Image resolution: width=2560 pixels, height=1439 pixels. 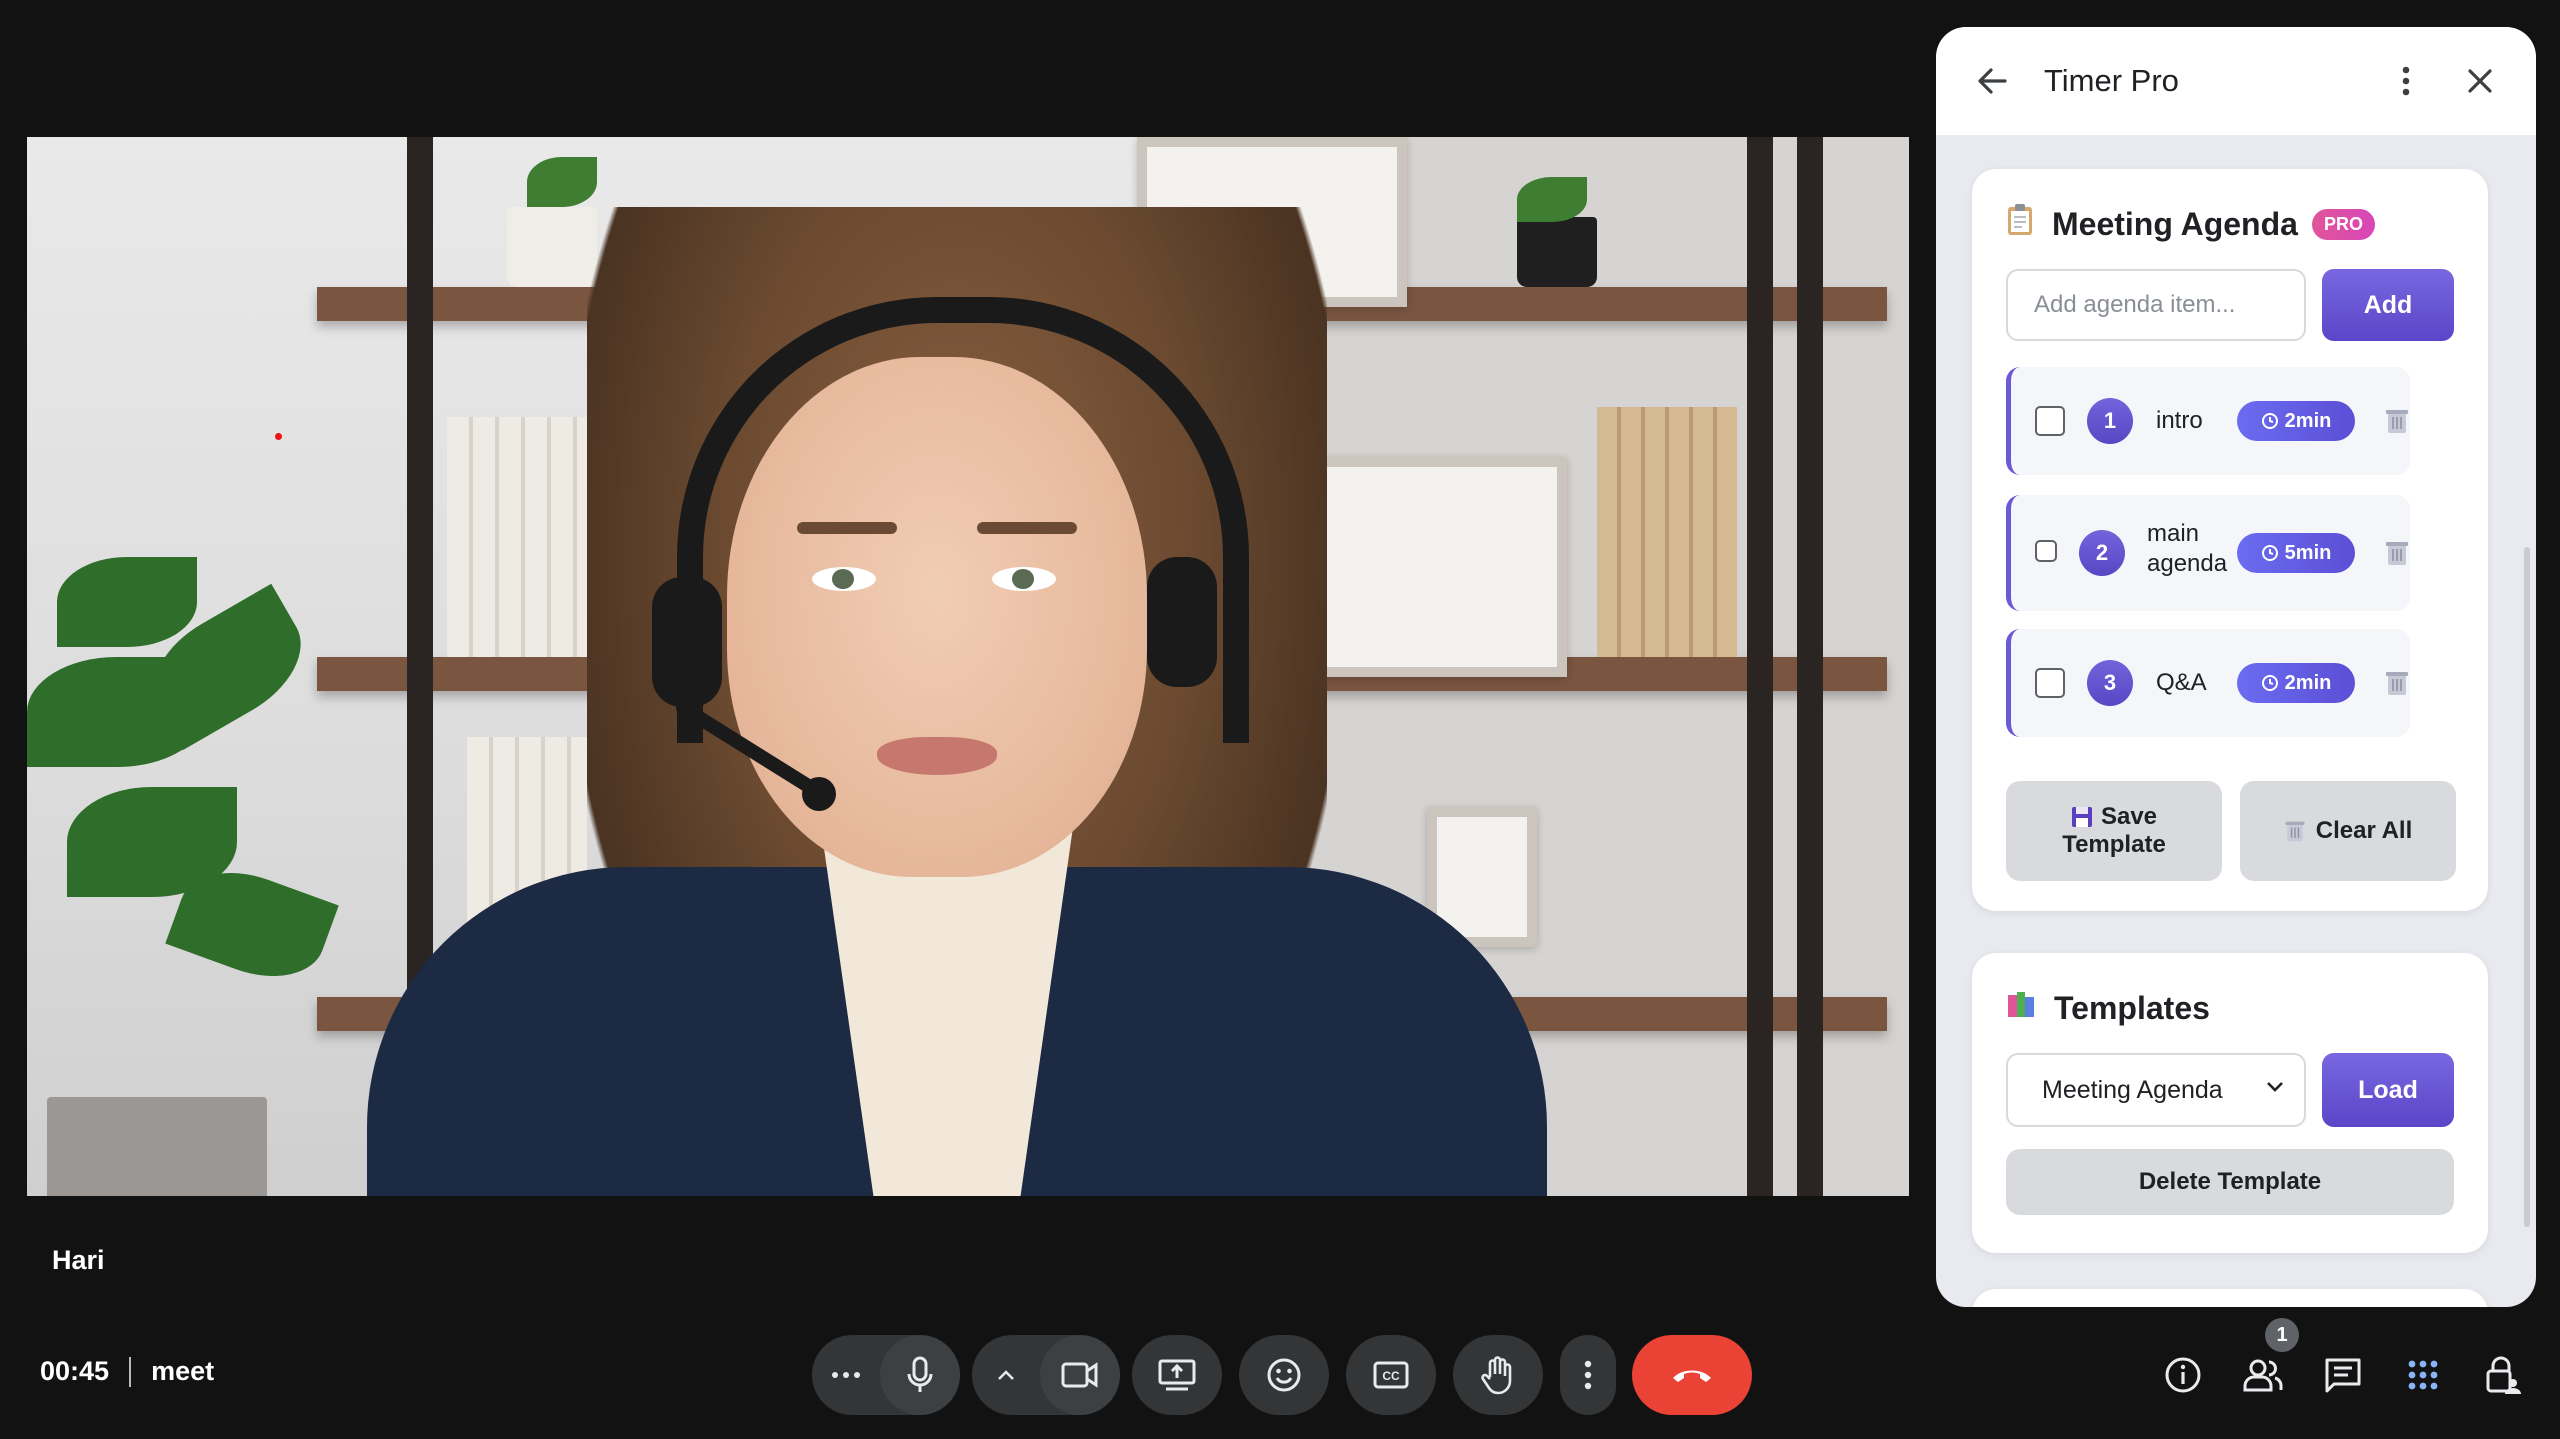 I want to click on leave-call-button, so click(x=1692, y=1375).